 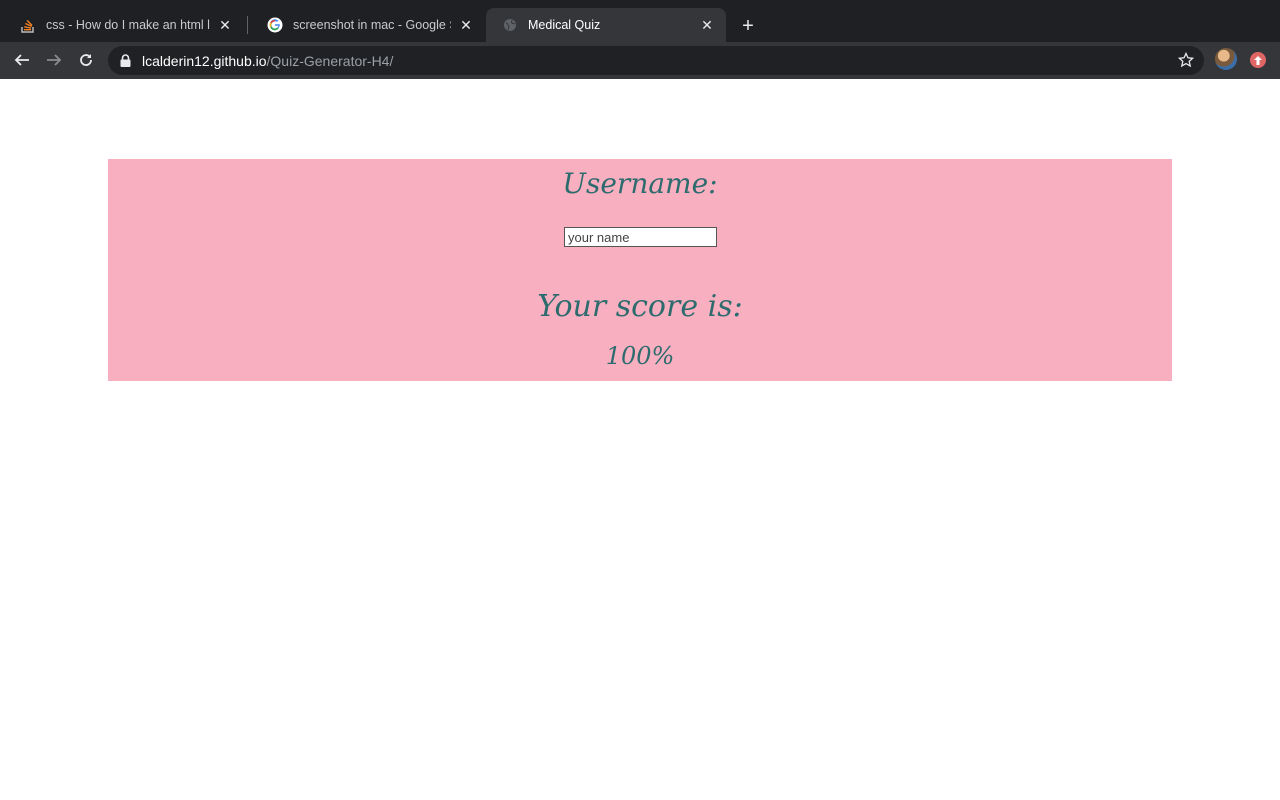 I want to click on new-tab-button: +, so click(x=748, y=26).